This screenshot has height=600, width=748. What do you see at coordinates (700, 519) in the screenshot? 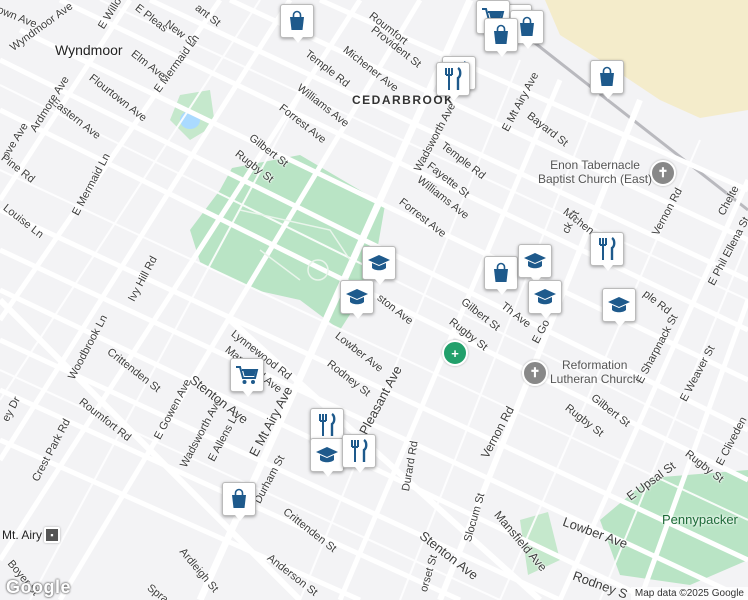
I see `place-pennypacker: Pennypacker` at bounding box center [700, 519].